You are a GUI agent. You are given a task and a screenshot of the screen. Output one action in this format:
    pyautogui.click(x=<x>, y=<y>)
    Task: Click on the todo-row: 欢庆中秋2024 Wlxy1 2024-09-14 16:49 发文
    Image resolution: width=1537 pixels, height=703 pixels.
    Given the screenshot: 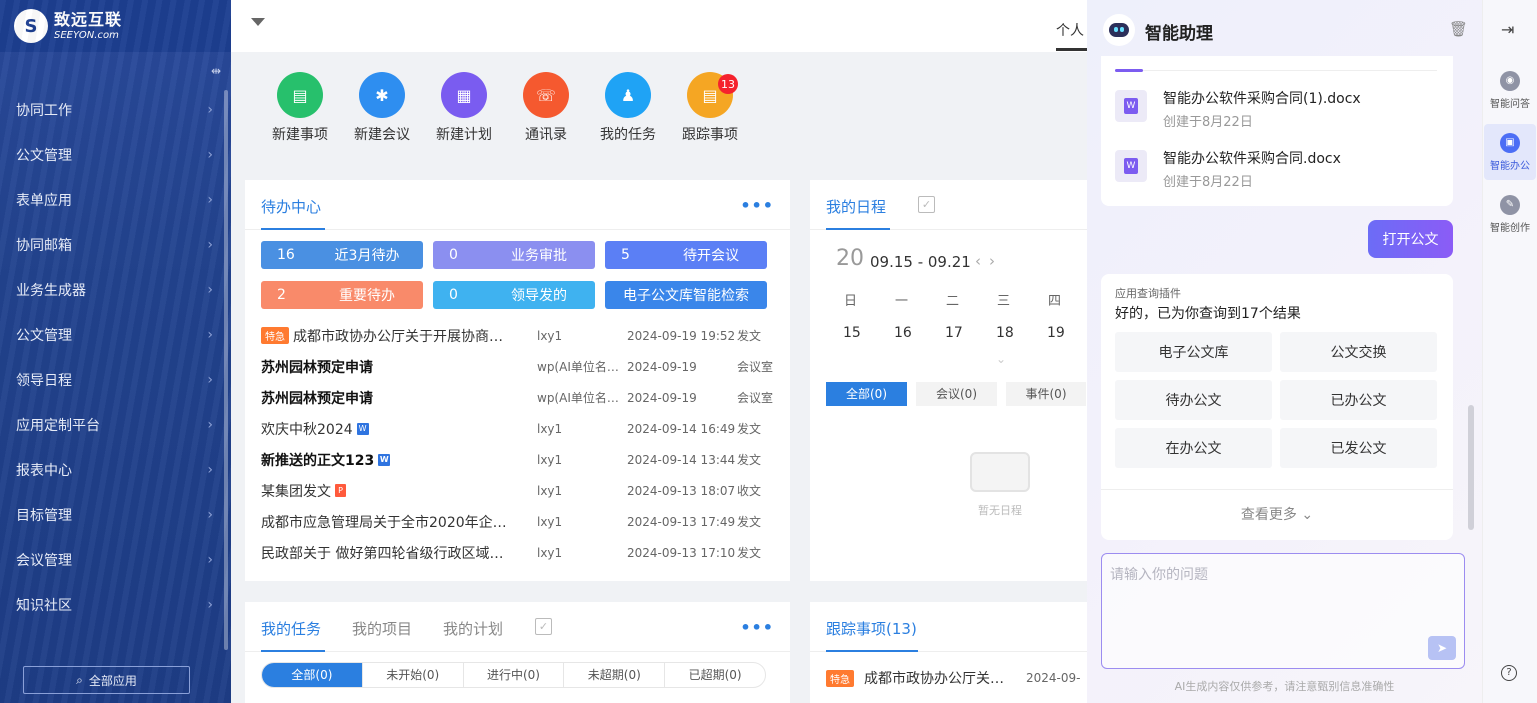 What is the action you would take?
    pyautogui.click(x=521, y=428)
    